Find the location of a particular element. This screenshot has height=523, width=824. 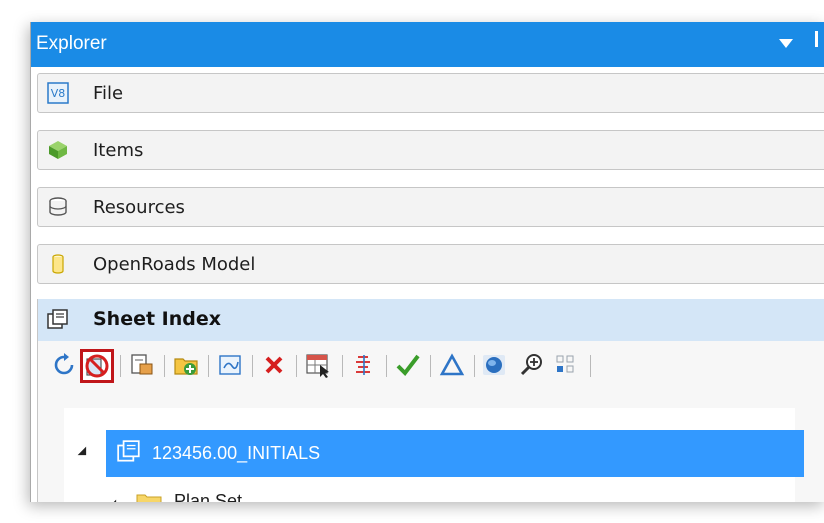

resources-icon is located at coordinates (58, 206).